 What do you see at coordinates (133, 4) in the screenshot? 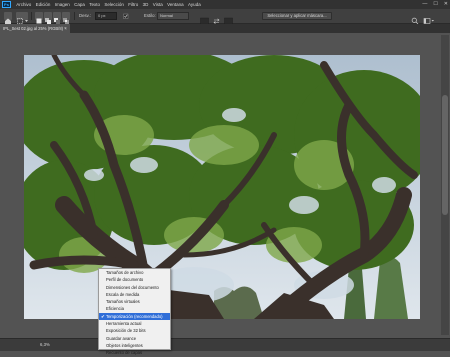
I see `menu-item: Filtro` at bounding box center [133, 4].